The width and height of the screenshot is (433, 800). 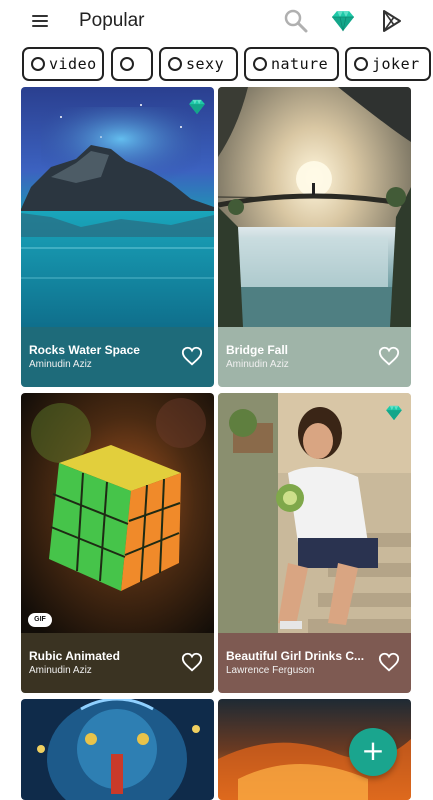 I want to click on chip-sexy: sexy, so click(x=198, y=64).